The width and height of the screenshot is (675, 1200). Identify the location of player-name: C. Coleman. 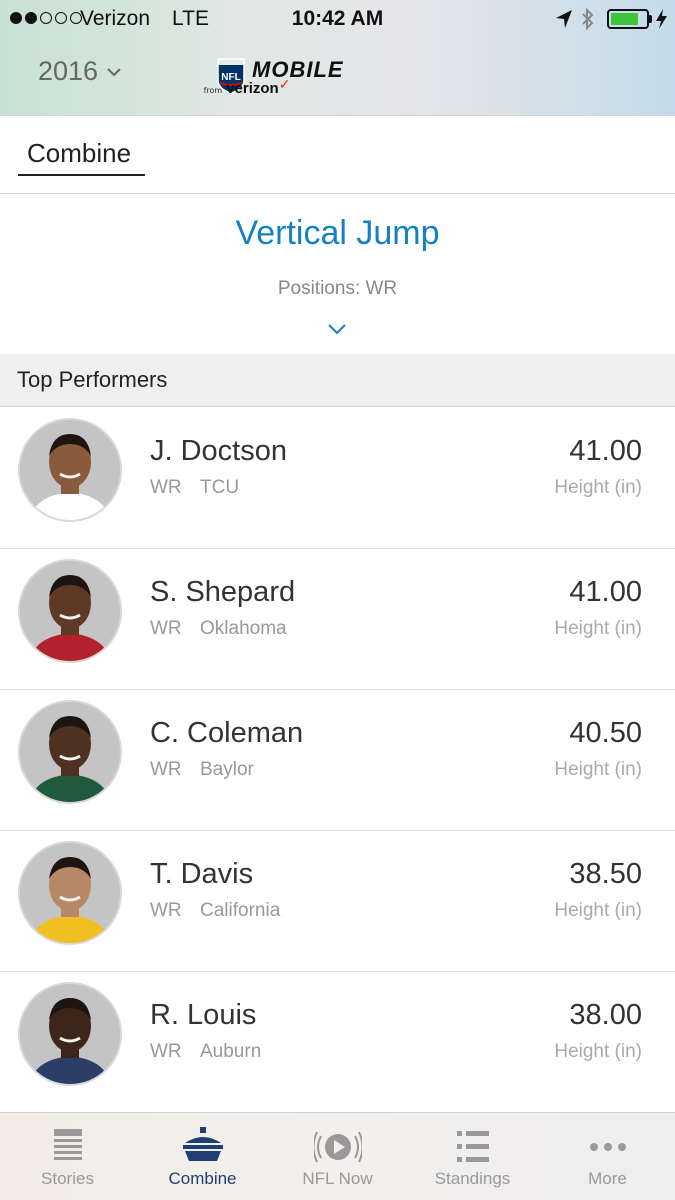
(227, 733).